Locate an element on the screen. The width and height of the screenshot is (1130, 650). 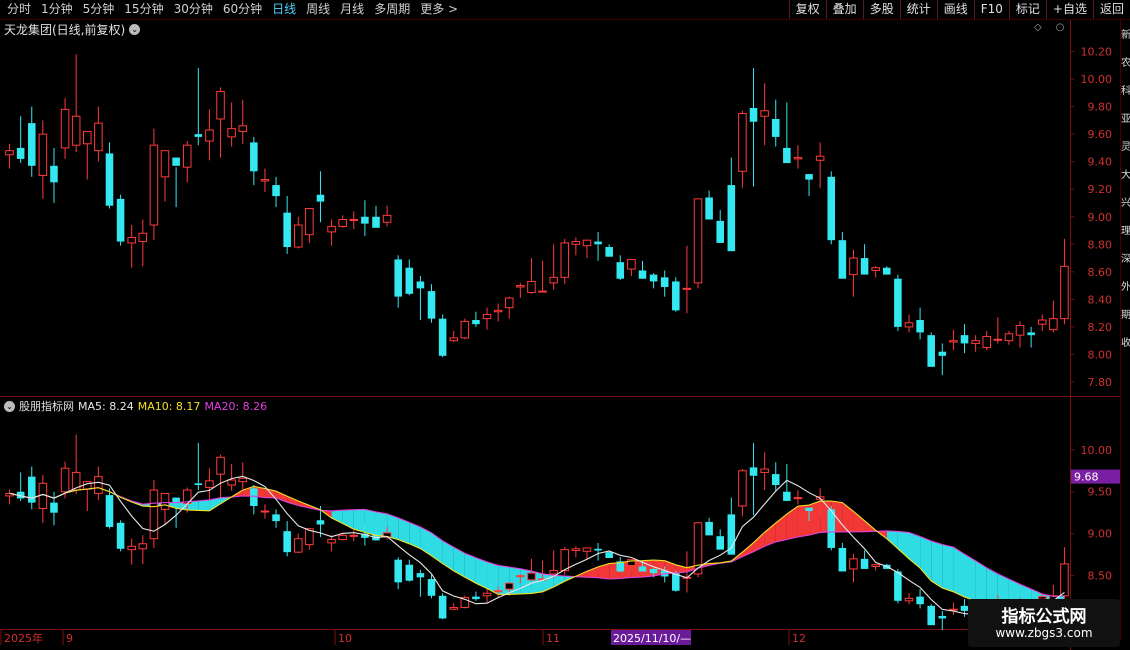
indicator-tick-label: 9.00 is located at coordinates (1100, 534).